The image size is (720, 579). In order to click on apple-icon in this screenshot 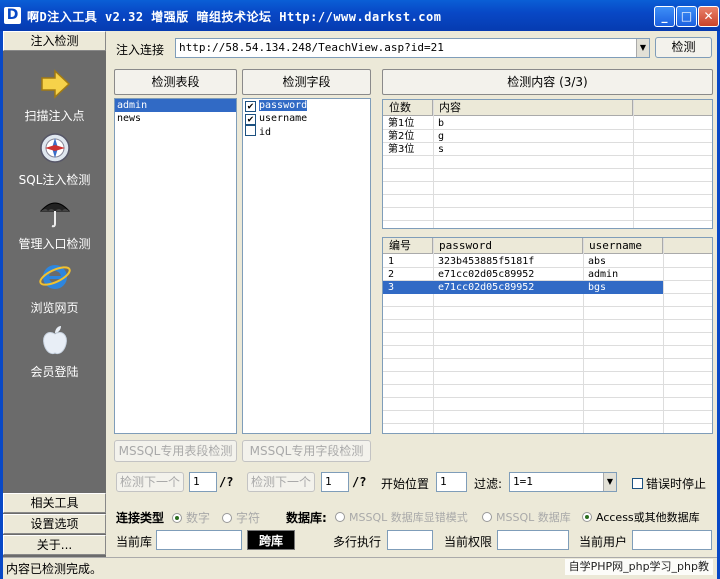, I will do `click(55, 340)`.